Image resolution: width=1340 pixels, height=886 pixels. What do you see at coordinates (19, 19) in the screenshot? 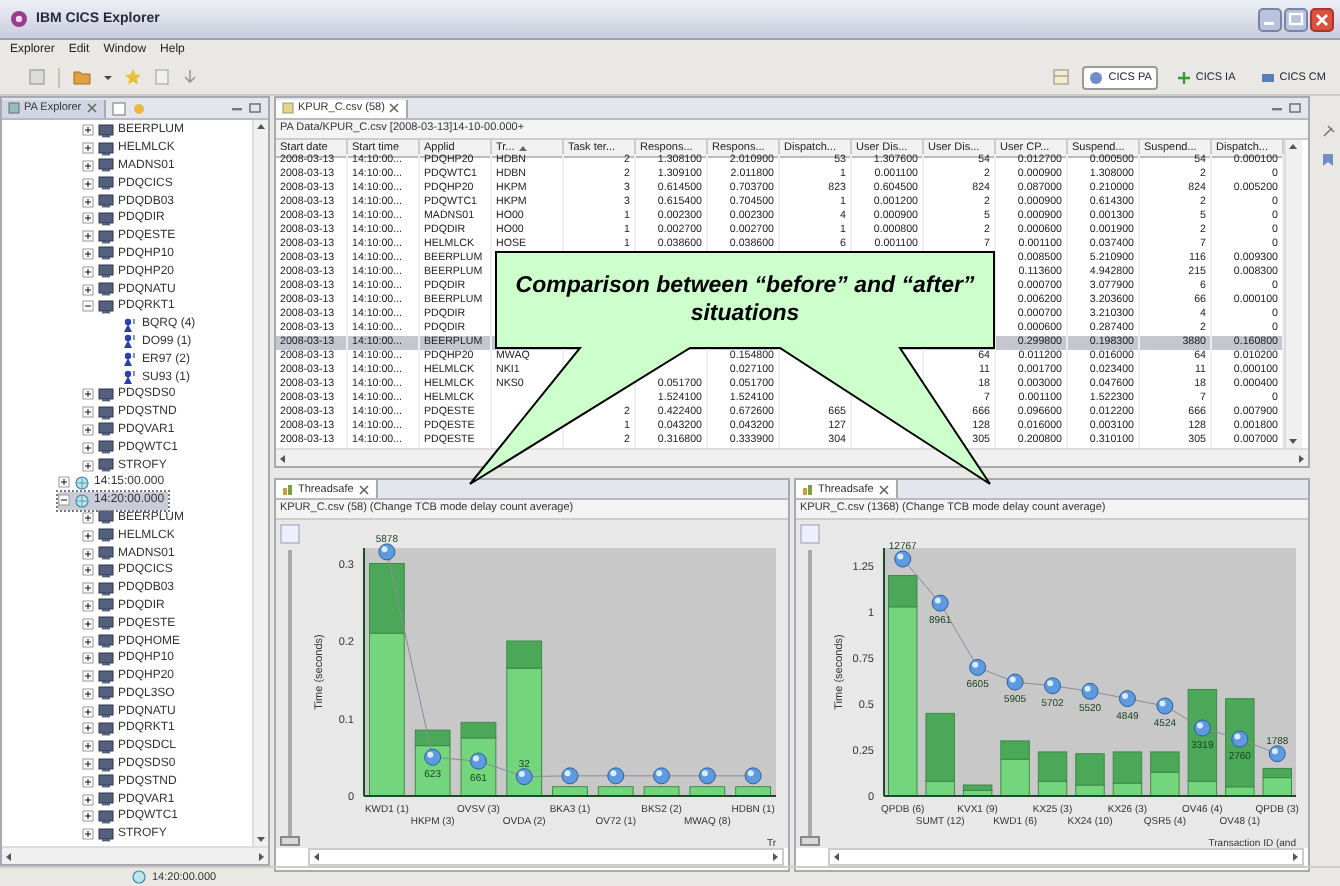
I see `app-icon` at bounding box center [19, 19].